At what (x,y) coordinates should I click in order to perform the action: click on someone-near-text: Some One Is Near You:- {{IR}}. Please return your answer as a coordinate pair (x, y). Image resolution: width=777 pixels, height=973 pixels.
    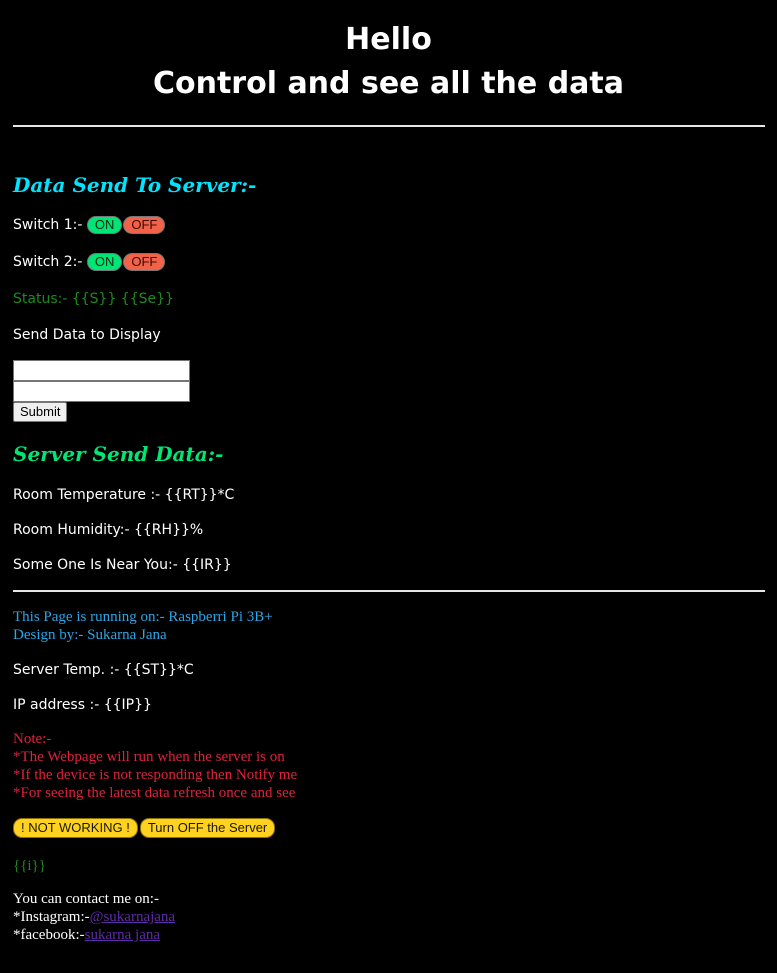
    Looking at the image, I should click on (122, 565).